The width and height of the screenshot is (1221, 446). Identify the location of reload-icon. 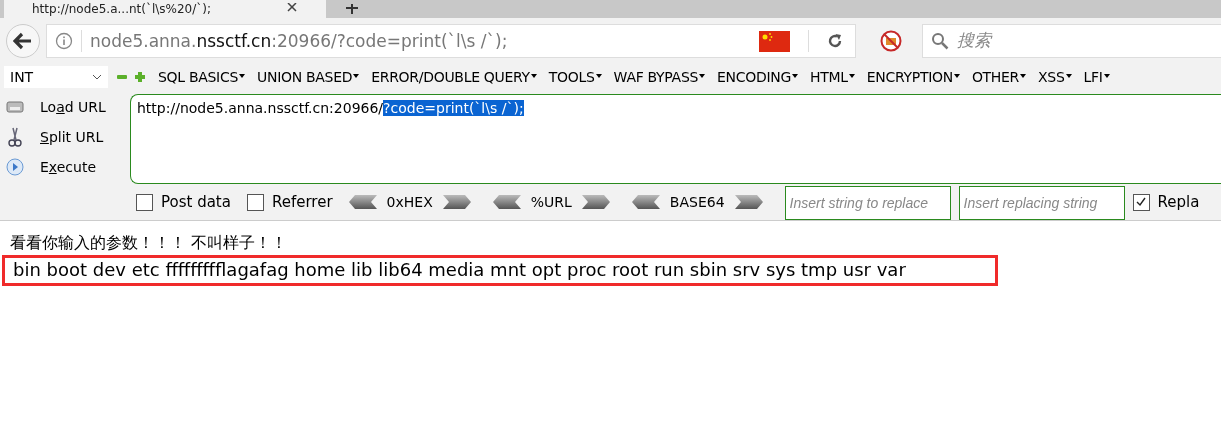
(835, 41).